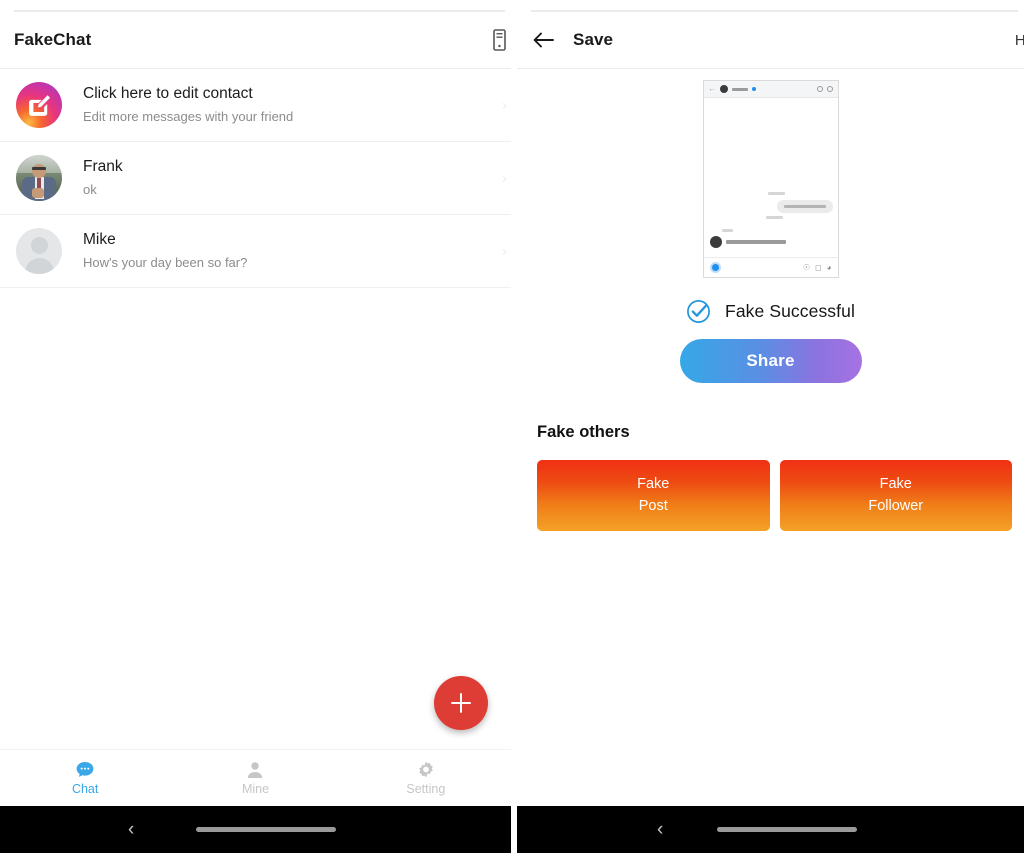  Describe the element at coordinates (753, 89) in the screenshot. I see `preview-status-dot` at that location.